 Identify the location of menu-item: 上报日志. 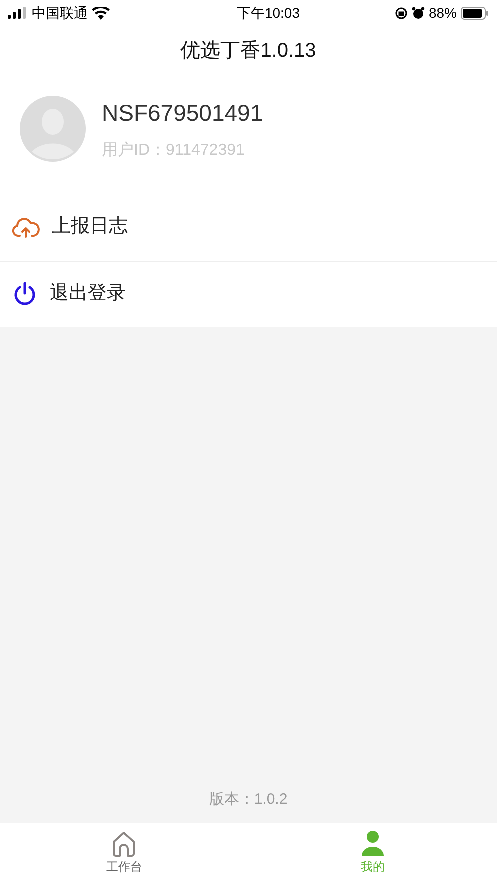
(248, 227).